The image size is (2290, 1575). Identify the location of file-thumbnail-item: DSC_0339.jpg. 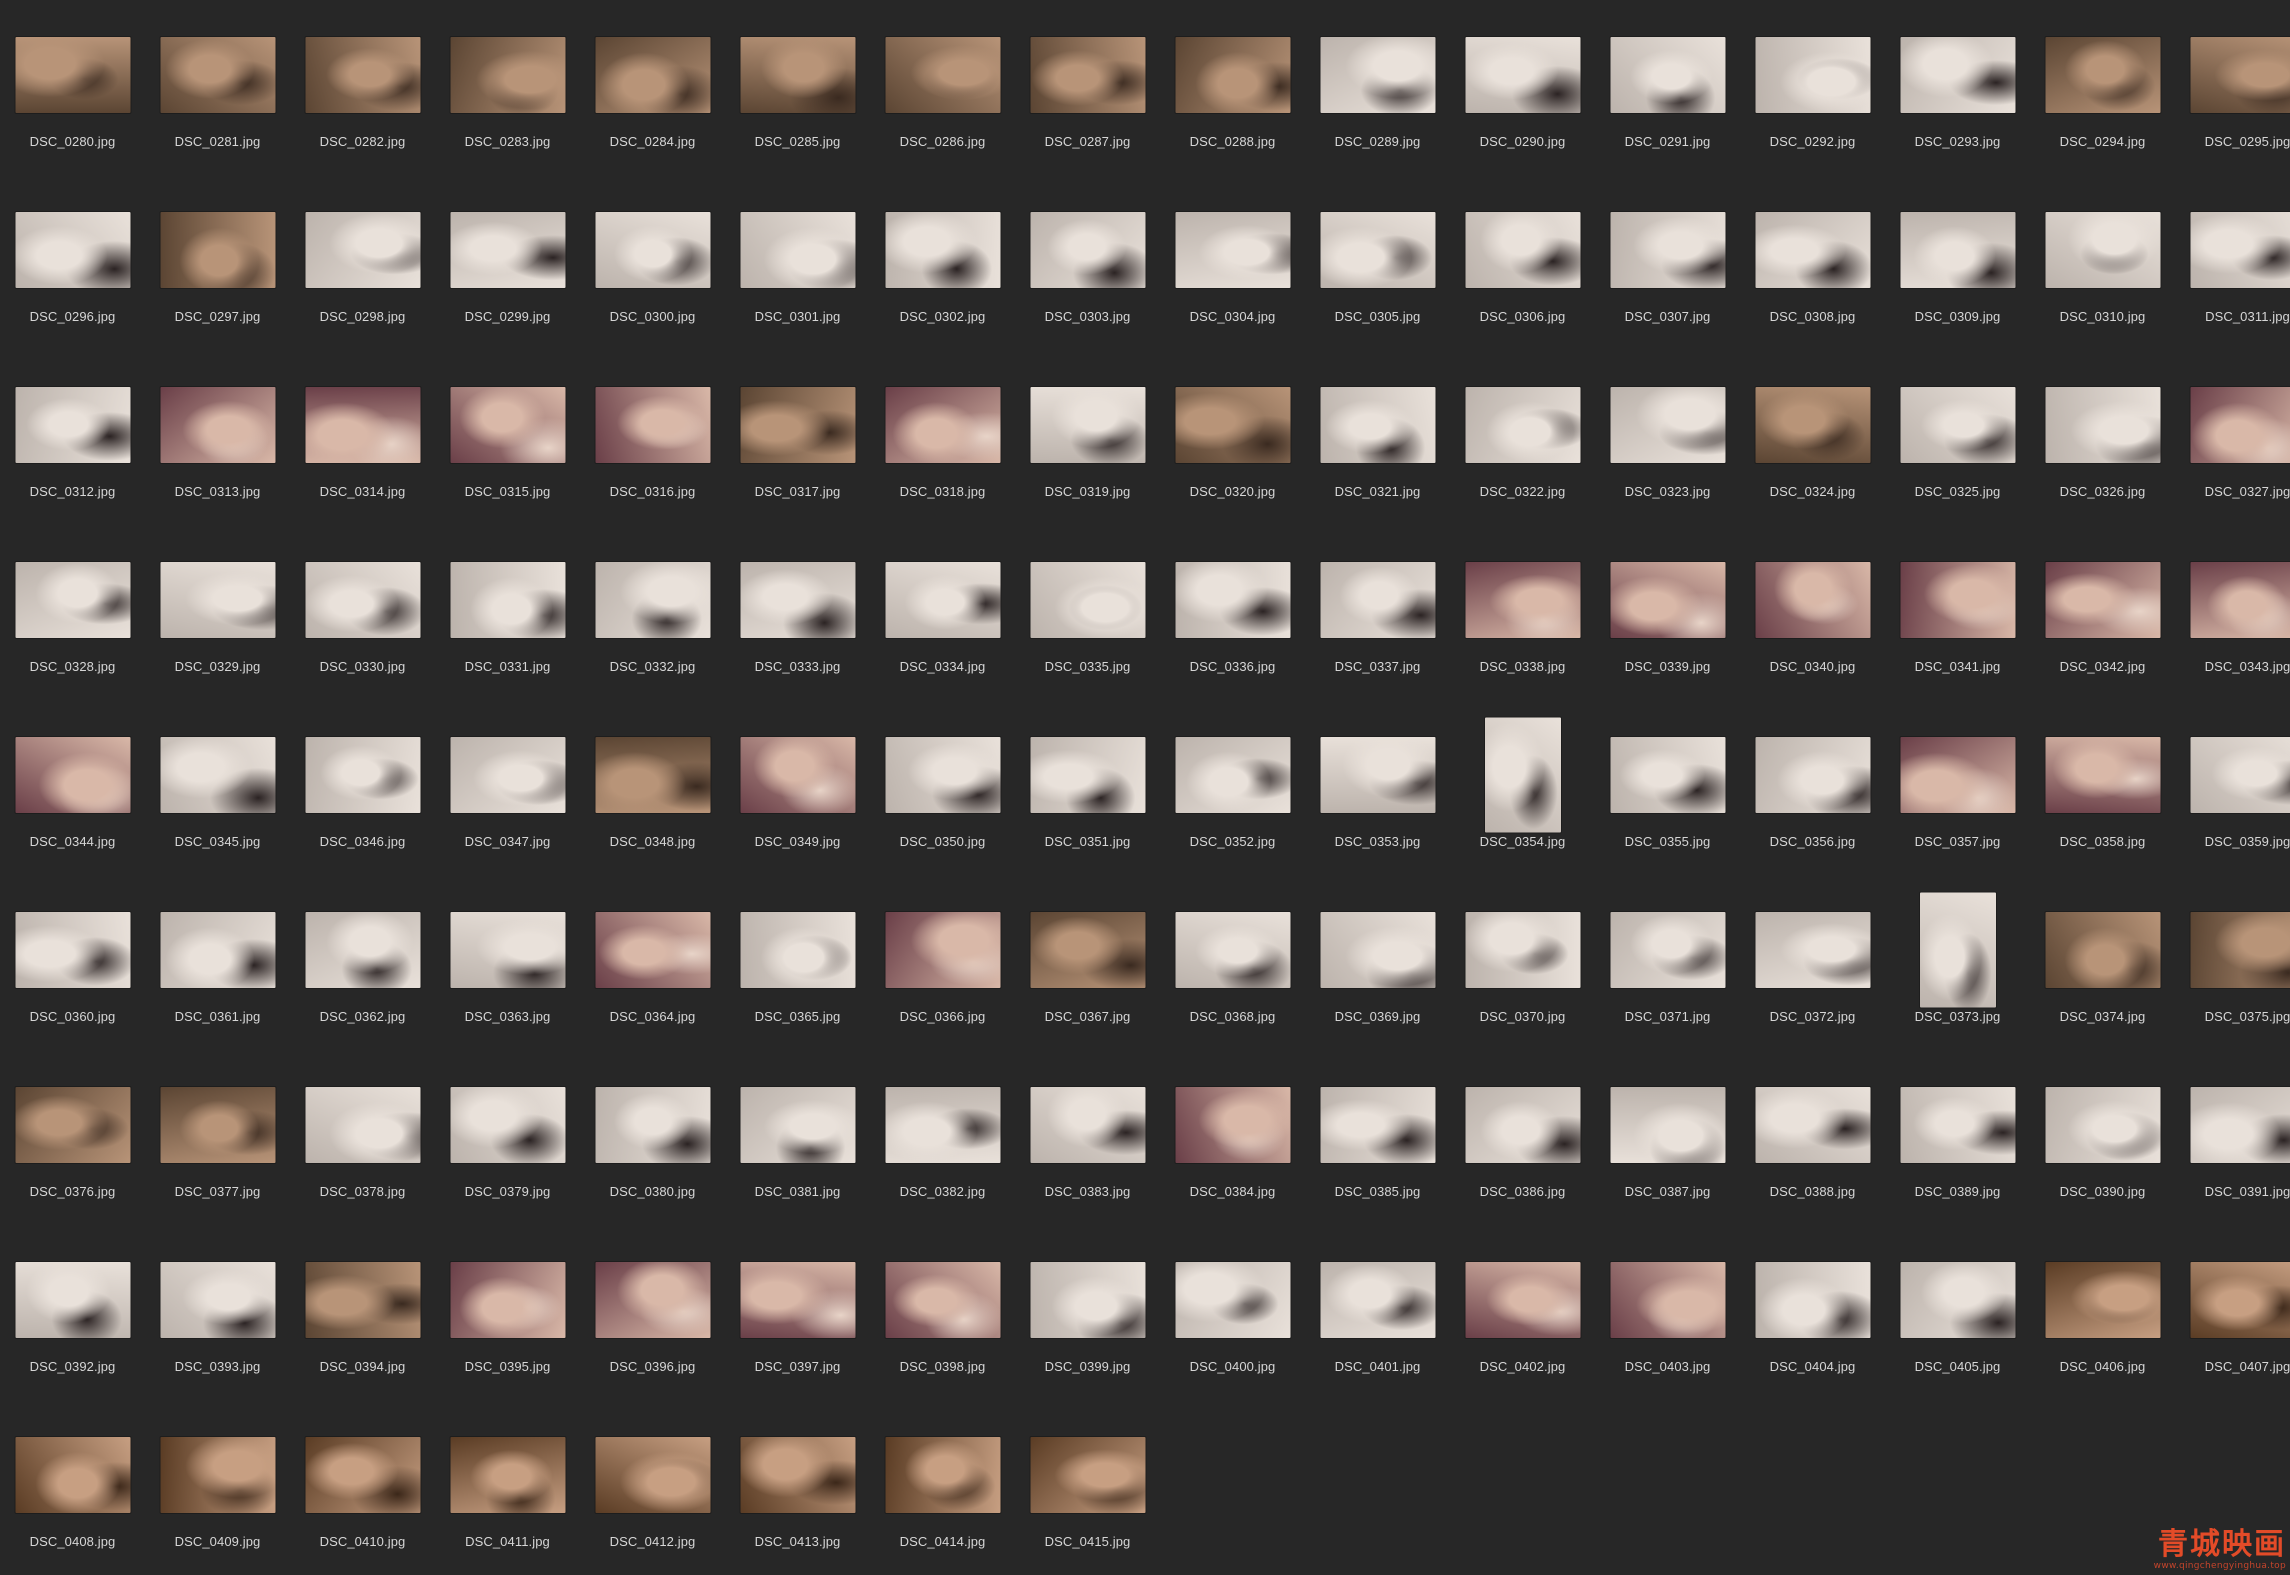
(1667, 612).